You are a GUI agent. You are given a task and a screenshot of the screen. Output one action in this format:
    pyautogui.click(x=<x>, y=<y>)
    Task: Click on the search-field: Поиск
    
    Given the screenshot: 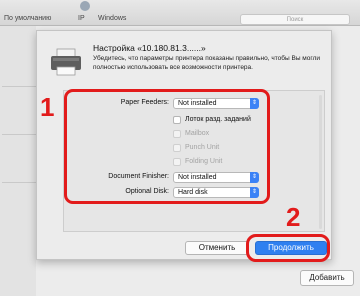 What is the action you would take?
    pyautogui.click(x=295, y=19)
    